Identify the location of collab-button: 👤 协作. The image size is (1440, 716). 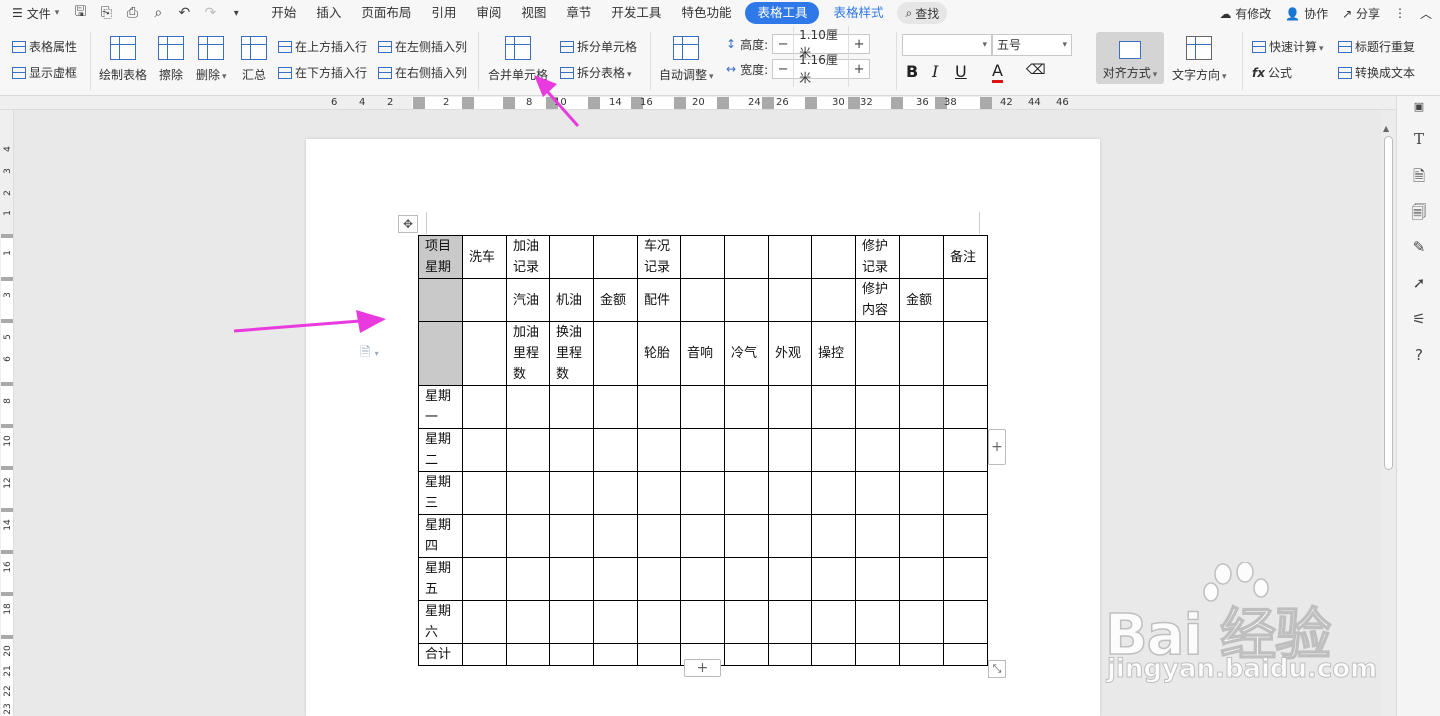
(1306, 13).